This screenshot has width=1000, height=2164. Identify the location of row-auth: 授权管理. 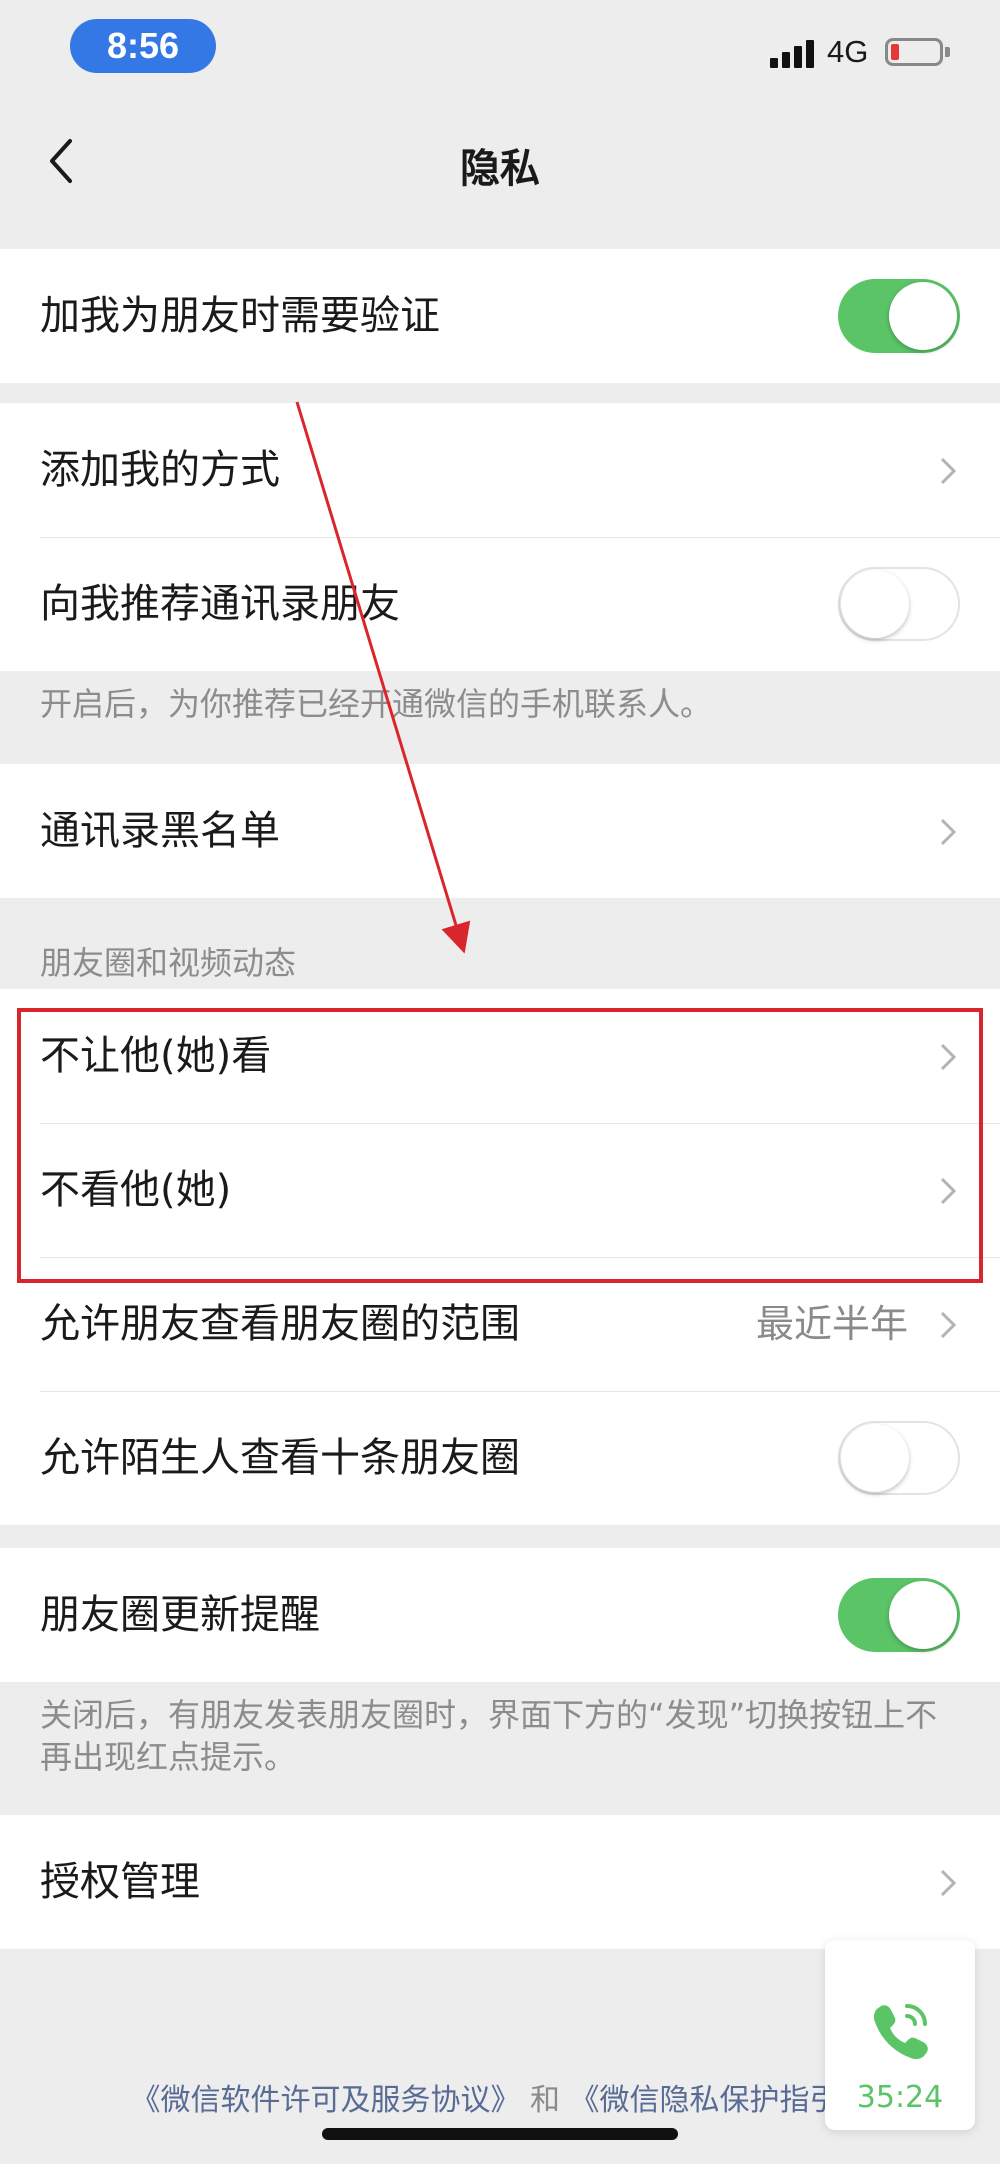
(500, 1882).